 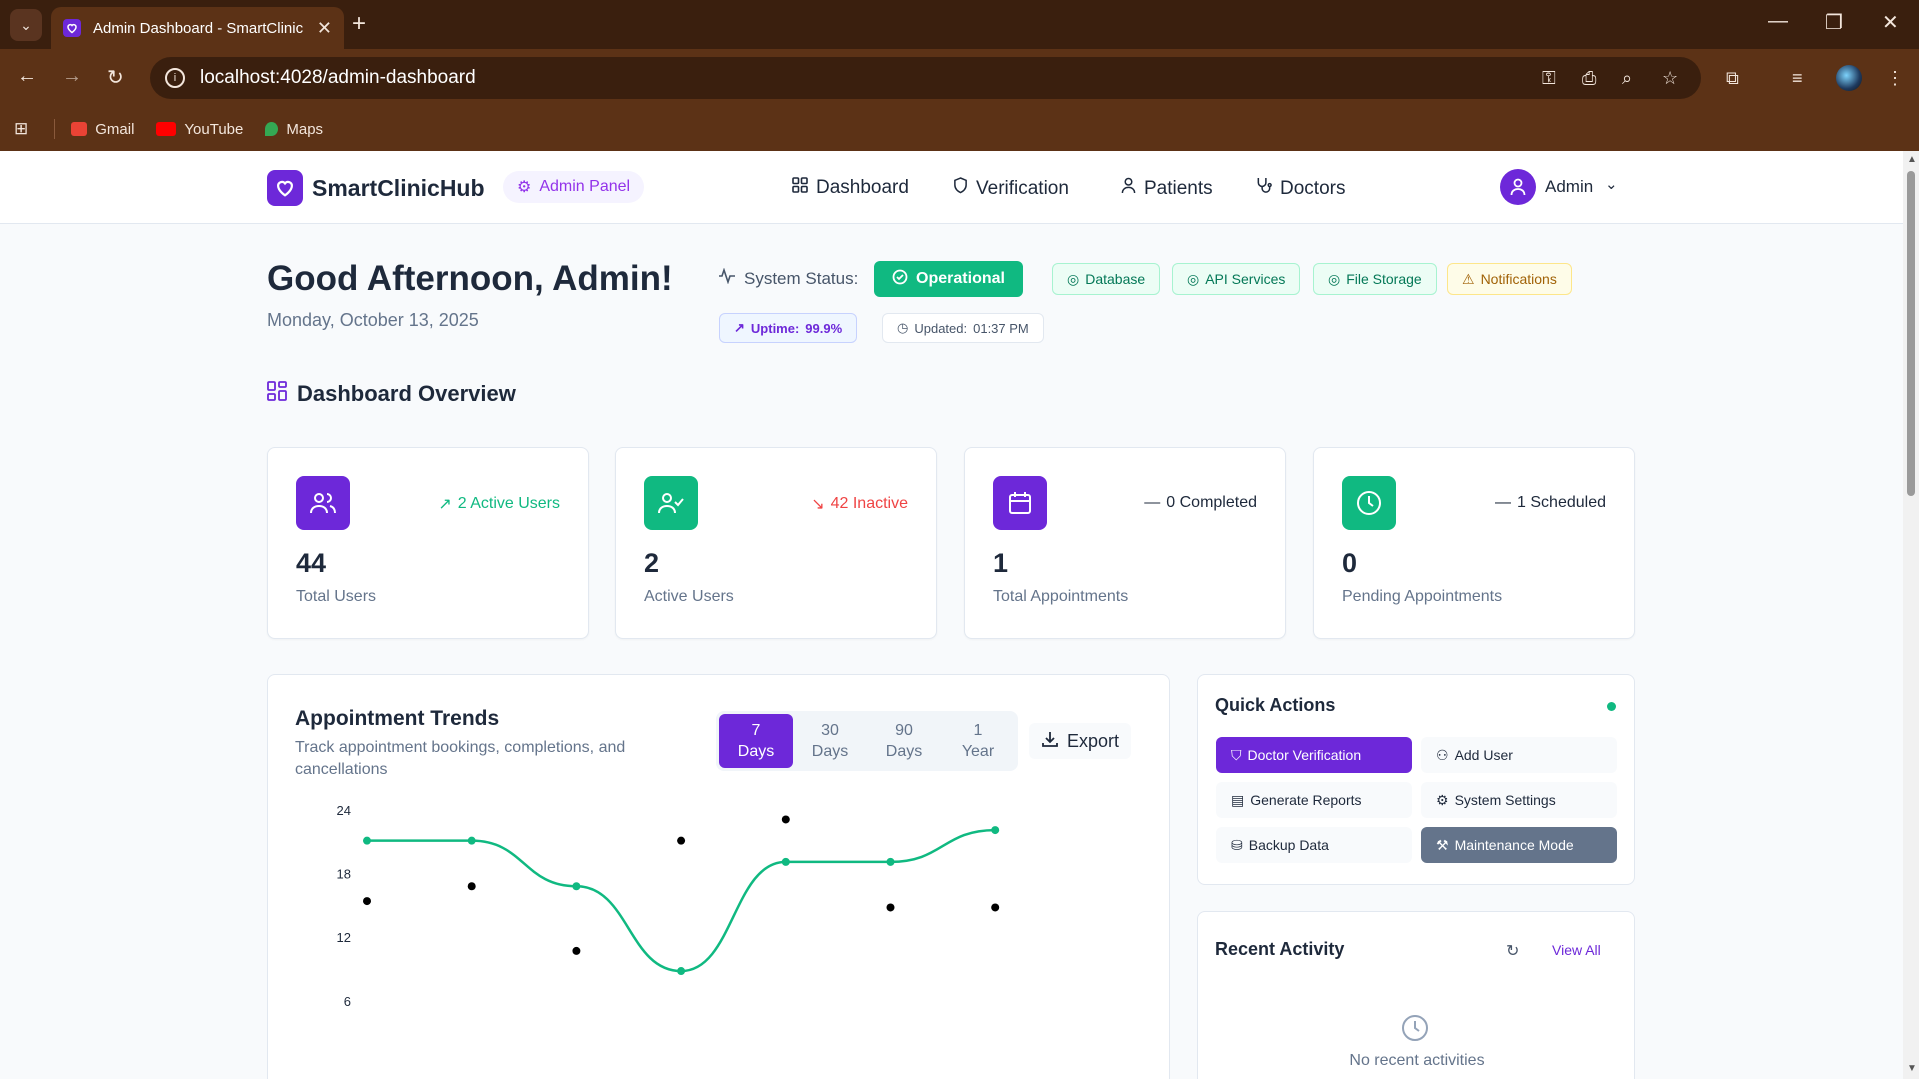 What do you see at coordinates (166, 129) in the screenshot?
I see `youtube-icon` at bounding box center [166, 129].